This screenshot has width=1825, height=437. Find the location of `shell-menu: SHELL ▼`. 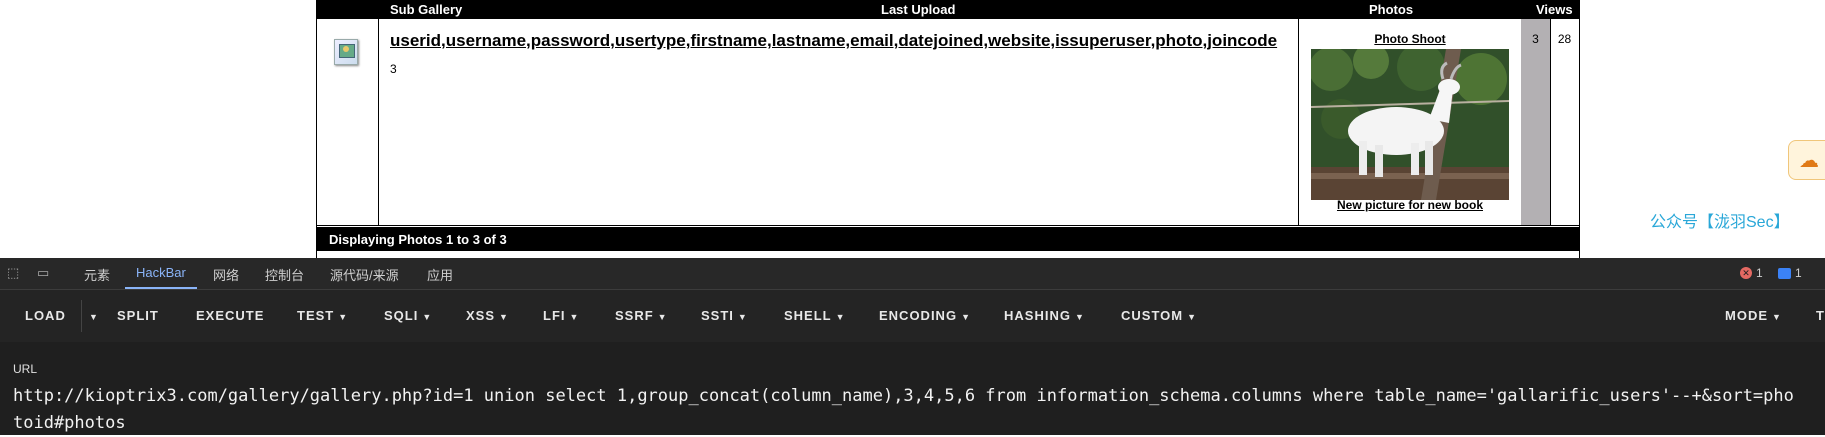

shell-menu: SHELL ▼ is located at coordinates (815, 315).